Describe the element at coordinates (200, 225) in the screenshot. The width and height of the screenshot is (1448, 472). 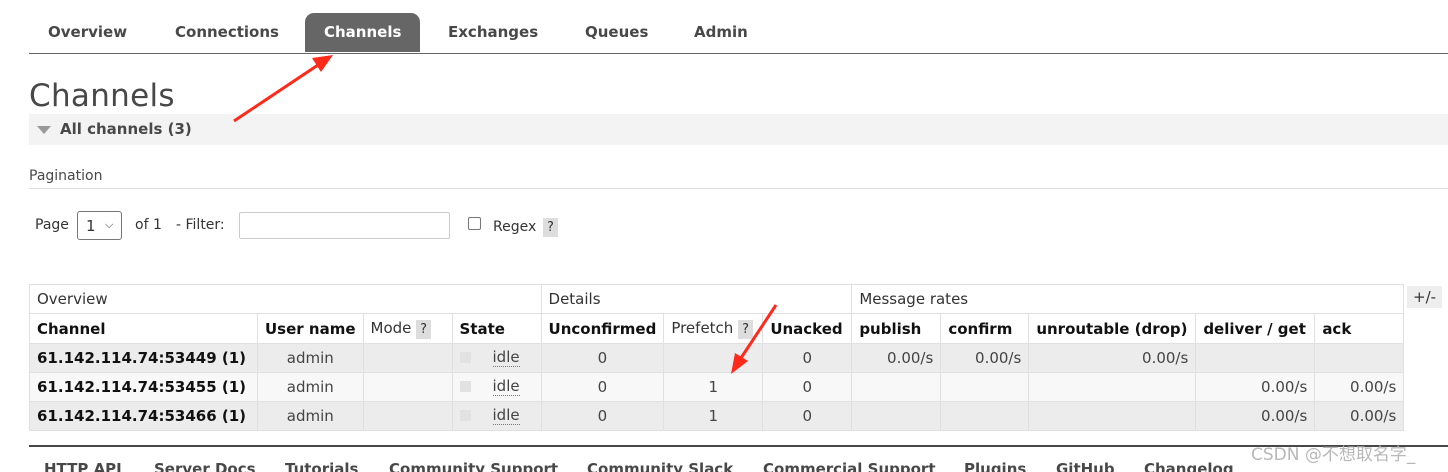
I see `filter-label: - Filter:` at that location.